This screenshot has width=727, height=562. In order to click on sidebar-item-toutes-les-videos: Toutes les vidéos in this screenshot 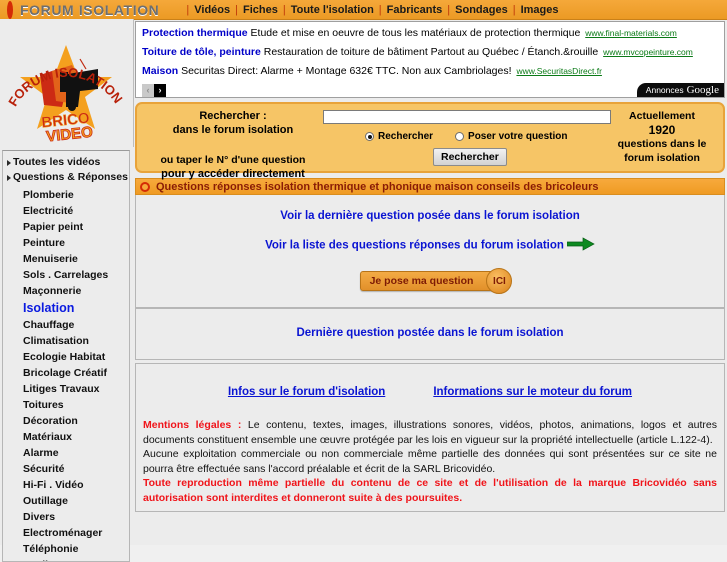, I will do `click(66, 162)`.